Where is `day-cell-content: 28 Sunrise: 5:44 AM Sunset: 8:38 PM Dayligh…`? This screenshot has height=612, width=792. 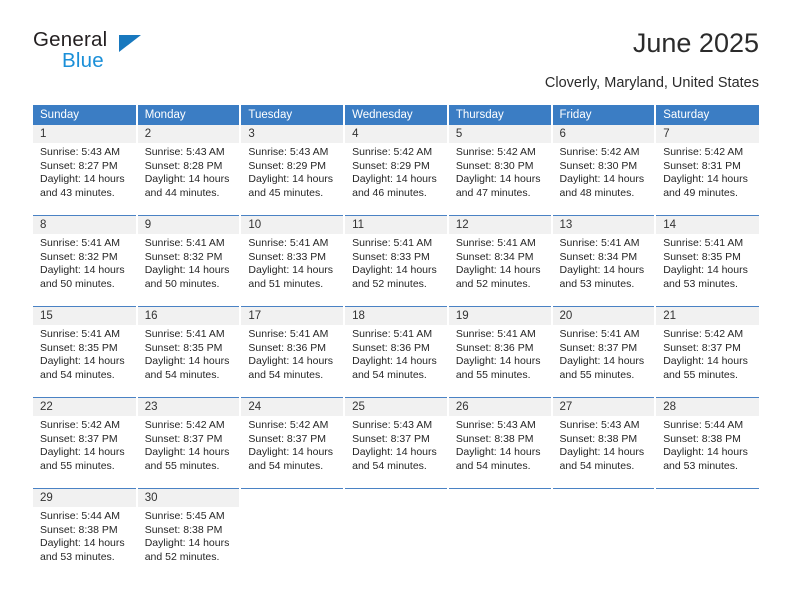 day-cell-content: 28 Sunrise: 5:44 AM Sunset: 8:38 PM Dayligh… is located at coordinates (707, 443).